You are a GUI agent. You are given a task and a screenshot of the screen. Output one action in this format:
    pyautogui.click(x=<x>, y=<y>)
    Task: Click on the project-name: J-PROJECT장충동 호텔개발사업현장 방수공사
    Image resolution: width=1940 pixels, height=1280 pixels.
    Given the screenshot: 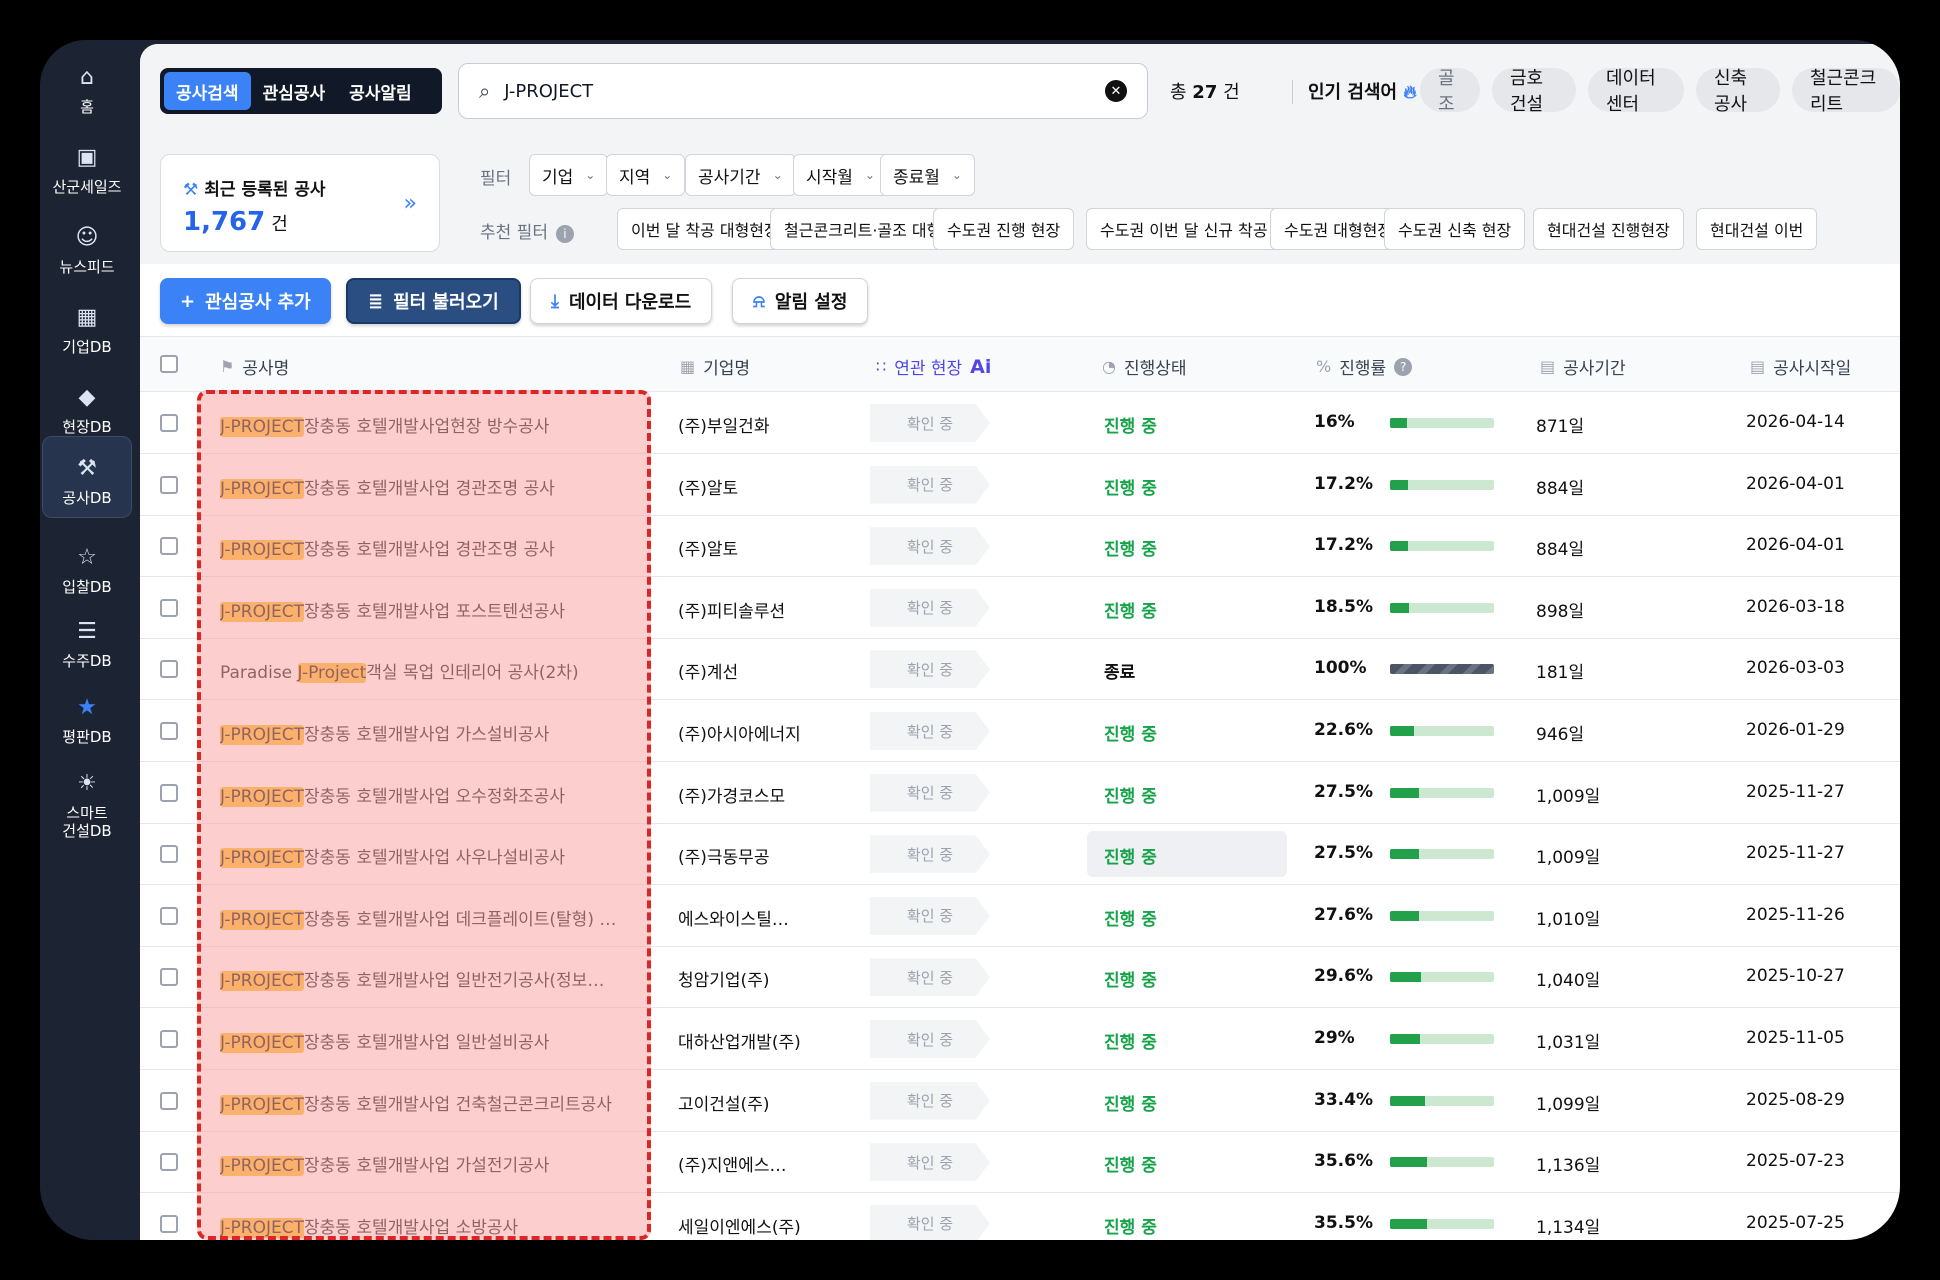 What is the action you would take?
    pyautogui.click(x=435, y=424)
    